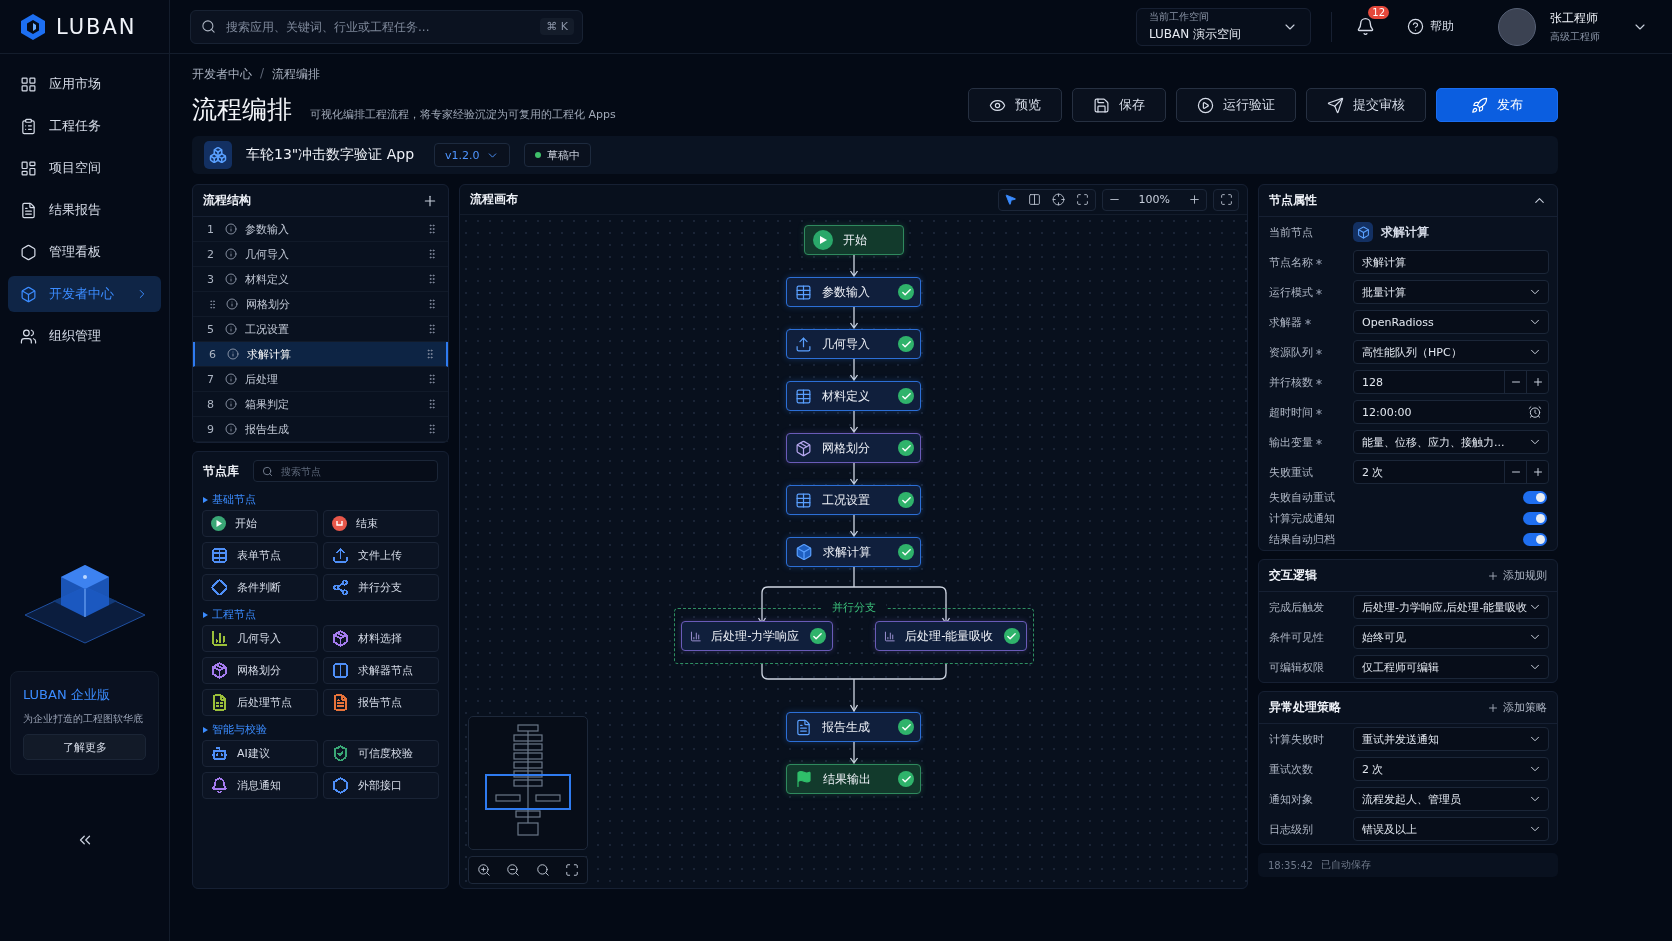  What do you see at coordinates (853, 500) in the screenshot?
I see `flow-node: 工况设置` at bounding box center [853, 500].